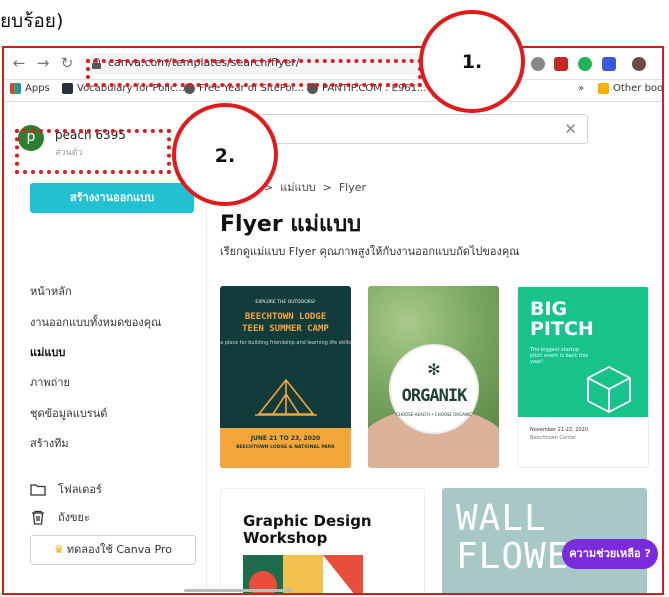  Describe the element at coordinates (610, 554) in the screenshot. I see `help-button: ความช่วยเหลือ ?` at that location.